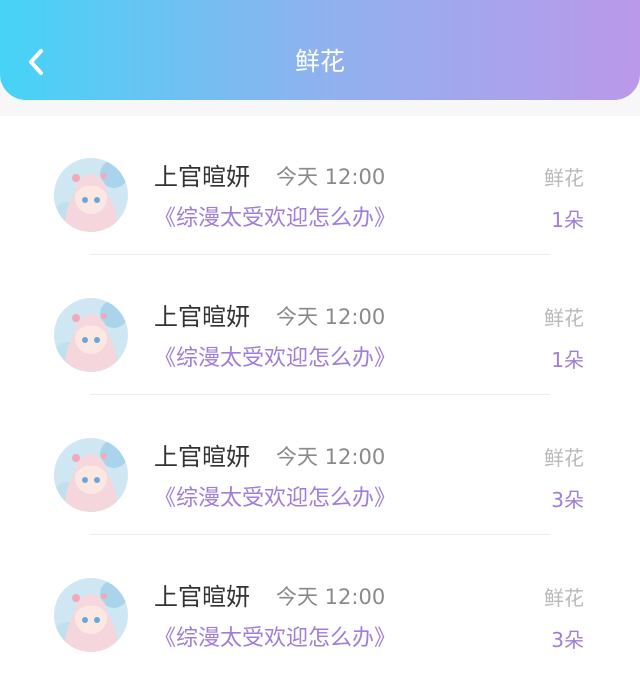 Image resolution: width=640 pixels, height=678 pixels. I want to click on page-title: 鲜花, so click(319, 61).